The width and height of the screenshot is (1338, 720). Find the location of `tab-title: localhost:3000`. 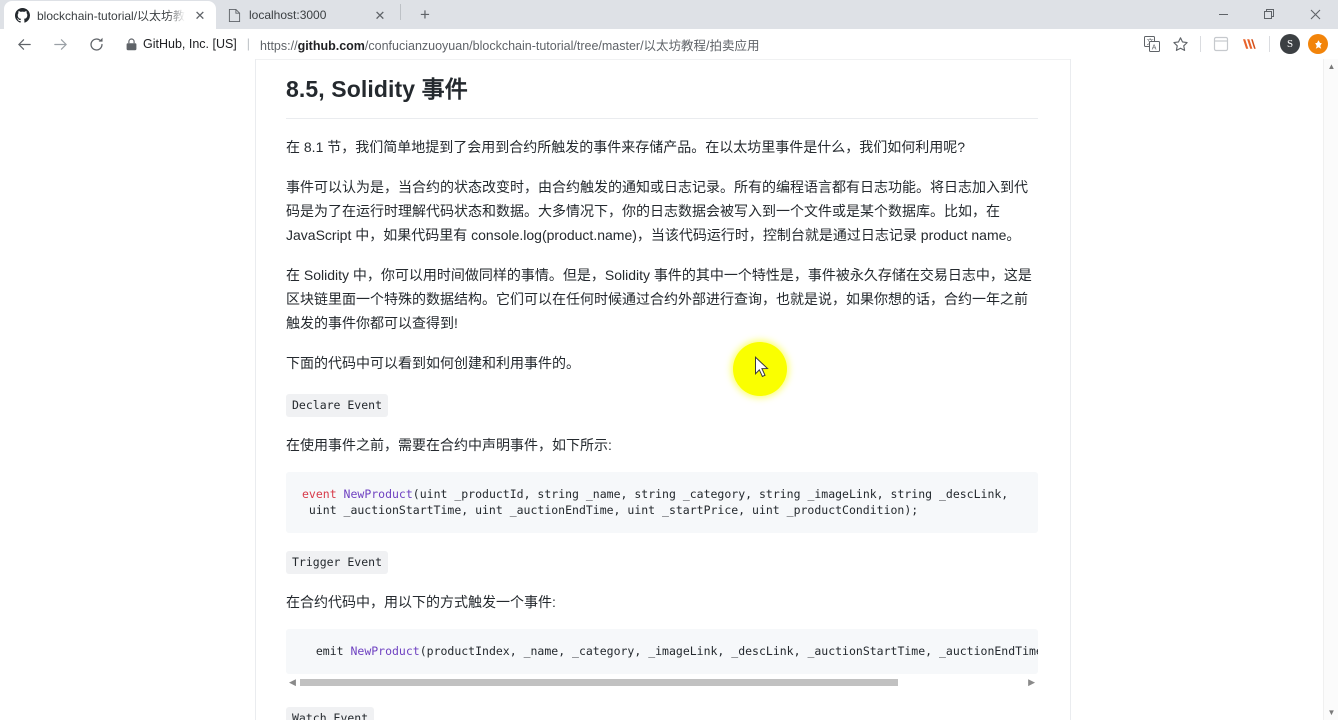

tab-title: localhost:3000 is located at coordinates (288, 15).